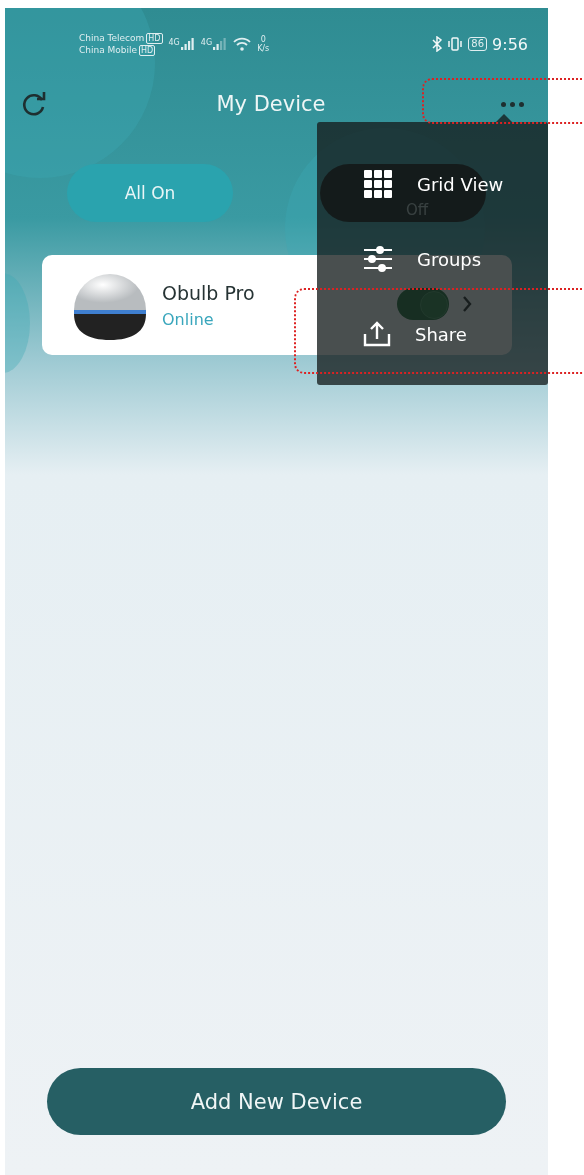 This screenshot has width=584, height=1175. Describe the element at coordinates (108, 50) in the screenshot. I see `carrier-name: China Mobile` at that location.